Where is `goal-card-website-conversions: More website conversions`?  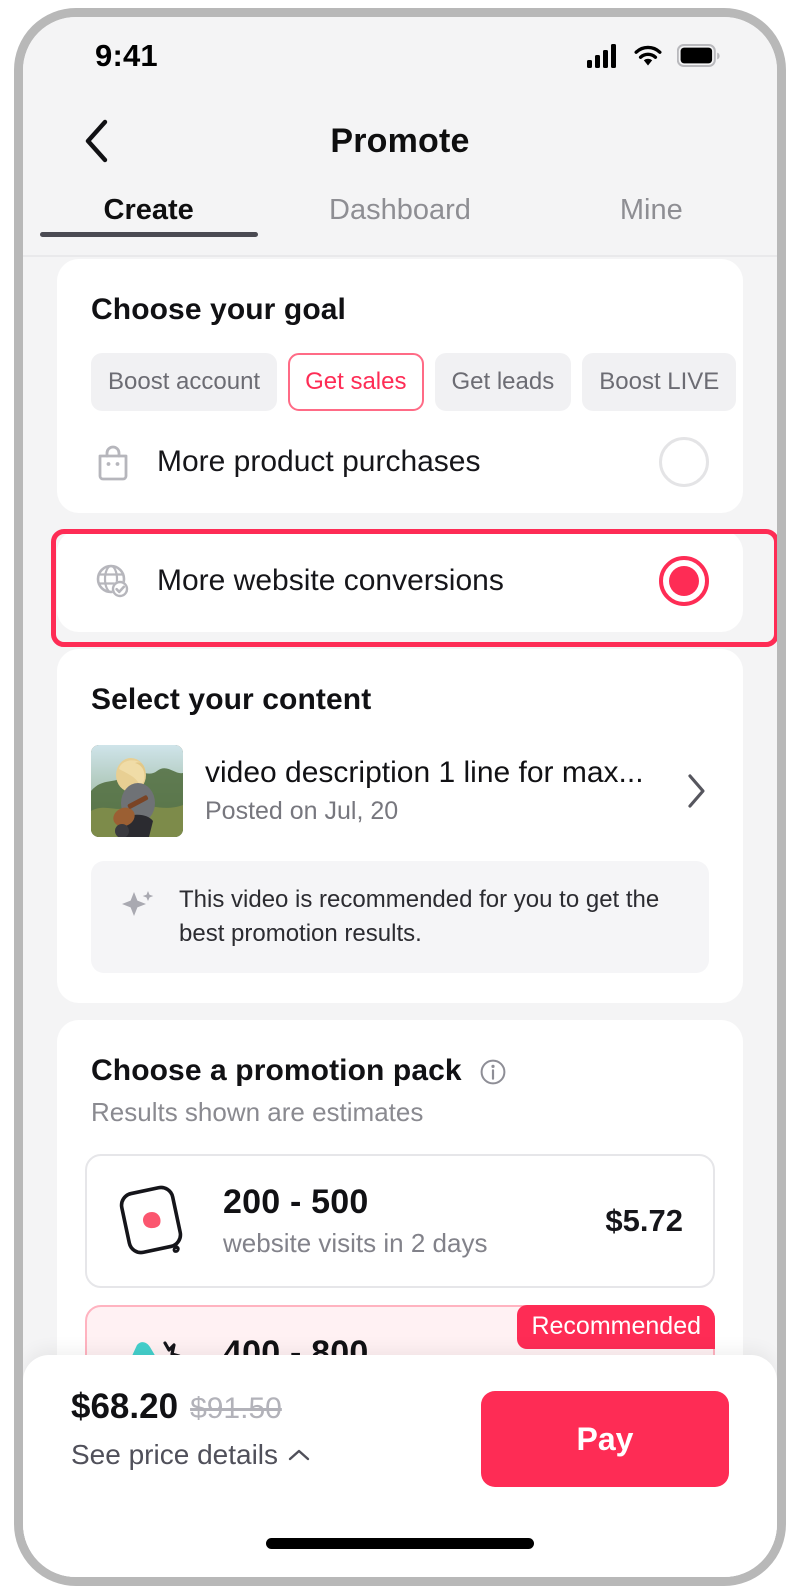 goal-card-website-conversions: More website conversions is located at coordinates (400, 581).